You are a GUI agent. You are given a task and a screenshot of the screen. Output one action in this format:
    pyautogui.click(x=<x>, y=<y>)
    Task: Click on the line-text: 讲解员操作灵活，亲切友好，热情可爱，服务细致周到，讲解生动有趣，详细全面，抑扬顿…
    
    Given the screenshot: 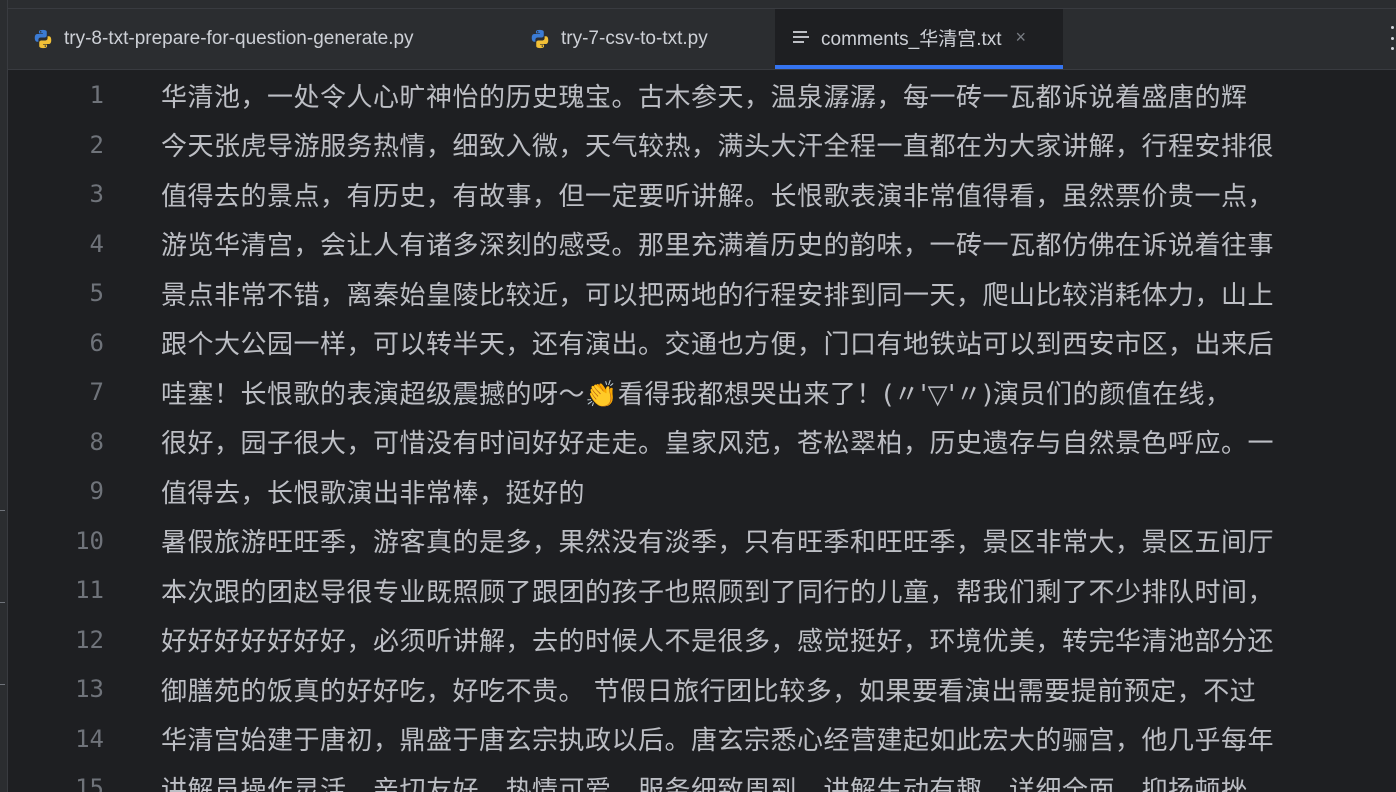 What is the action you would take?
    pyautogui.click(x=704, y=781)
    